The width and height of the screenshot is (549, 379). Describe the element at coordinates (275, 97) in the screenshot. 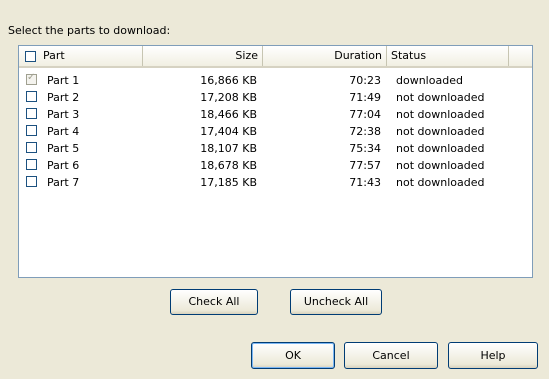

I see `table-row: Part 2 17,208 KB 71:49 not downloaded` at that location.